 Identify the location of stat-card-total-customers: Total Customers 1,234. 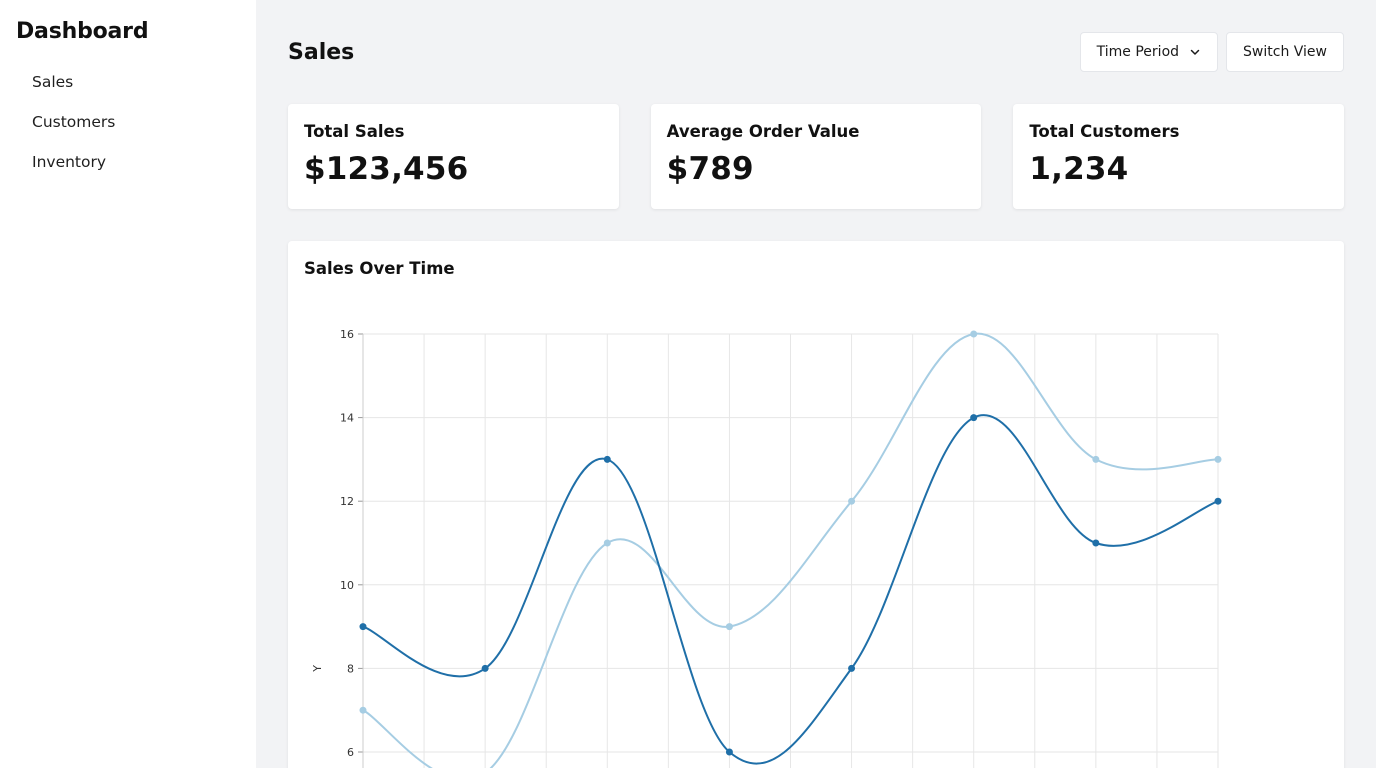
(1179, 156).